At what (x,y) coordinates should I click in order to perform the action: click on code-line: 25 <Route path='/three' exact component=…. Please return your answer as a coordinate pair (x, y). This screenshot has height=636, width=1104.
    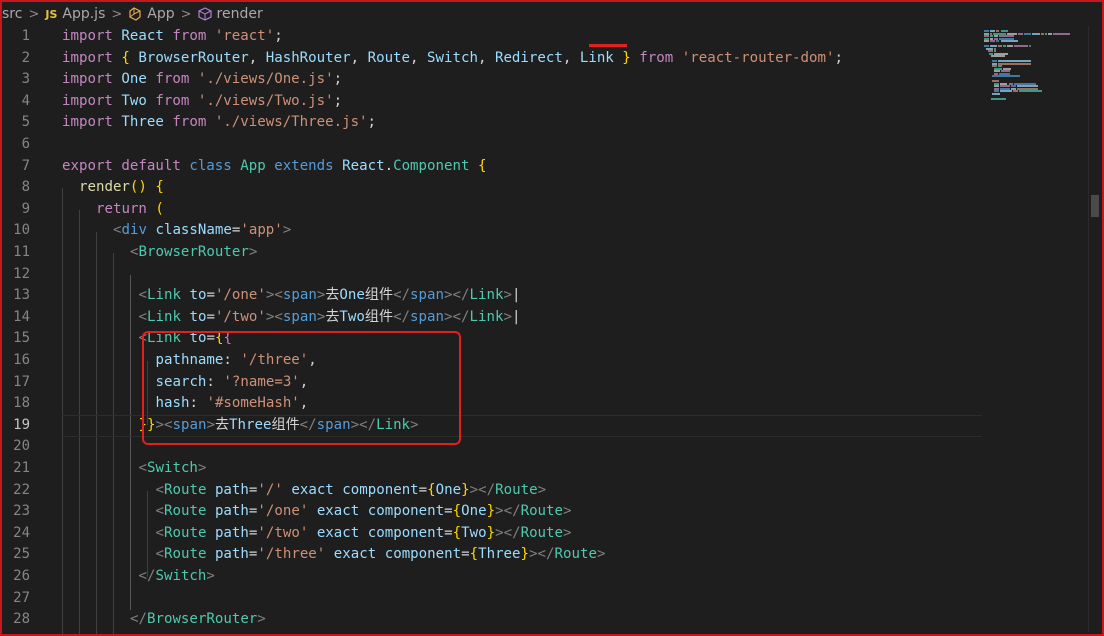
    Looking at the image, I should click on (490, 555).